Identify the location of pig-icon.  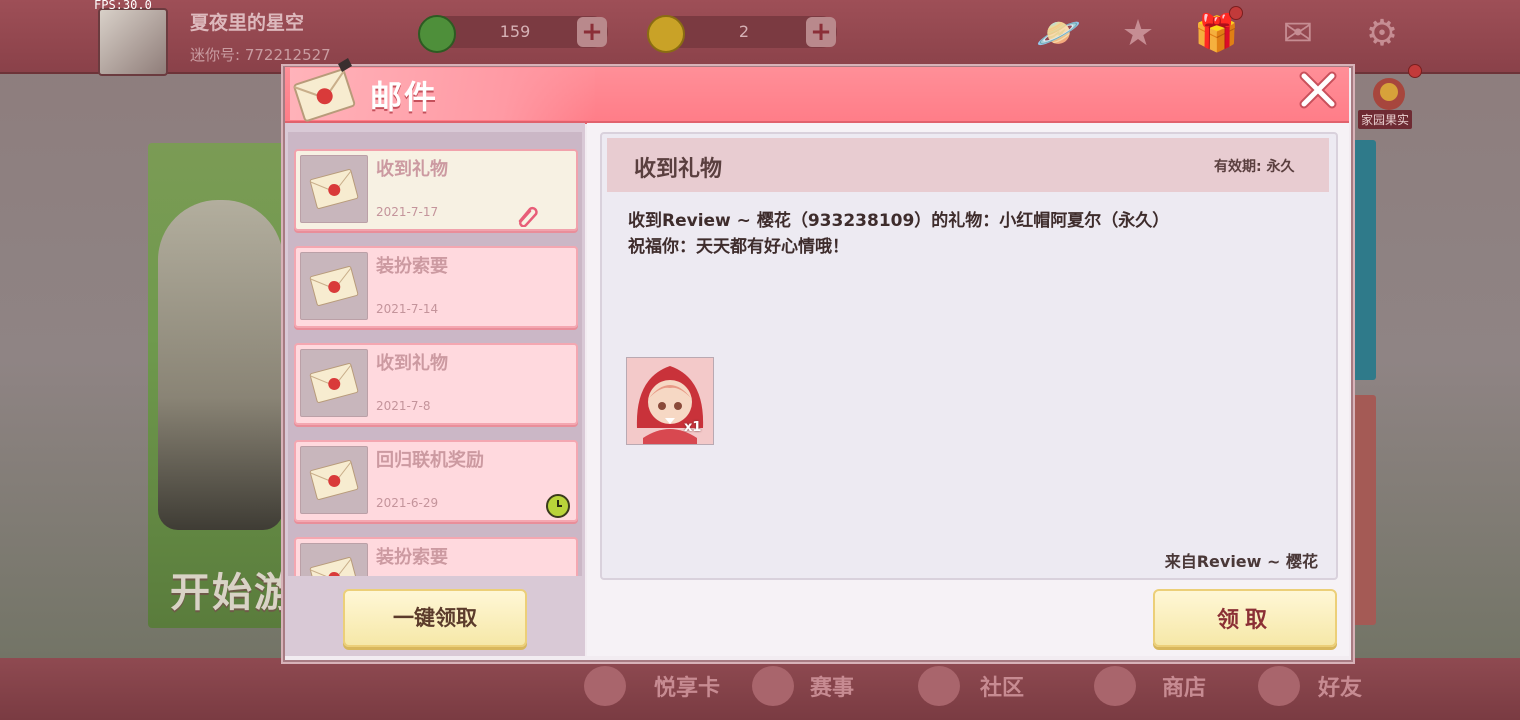
(605, 686).